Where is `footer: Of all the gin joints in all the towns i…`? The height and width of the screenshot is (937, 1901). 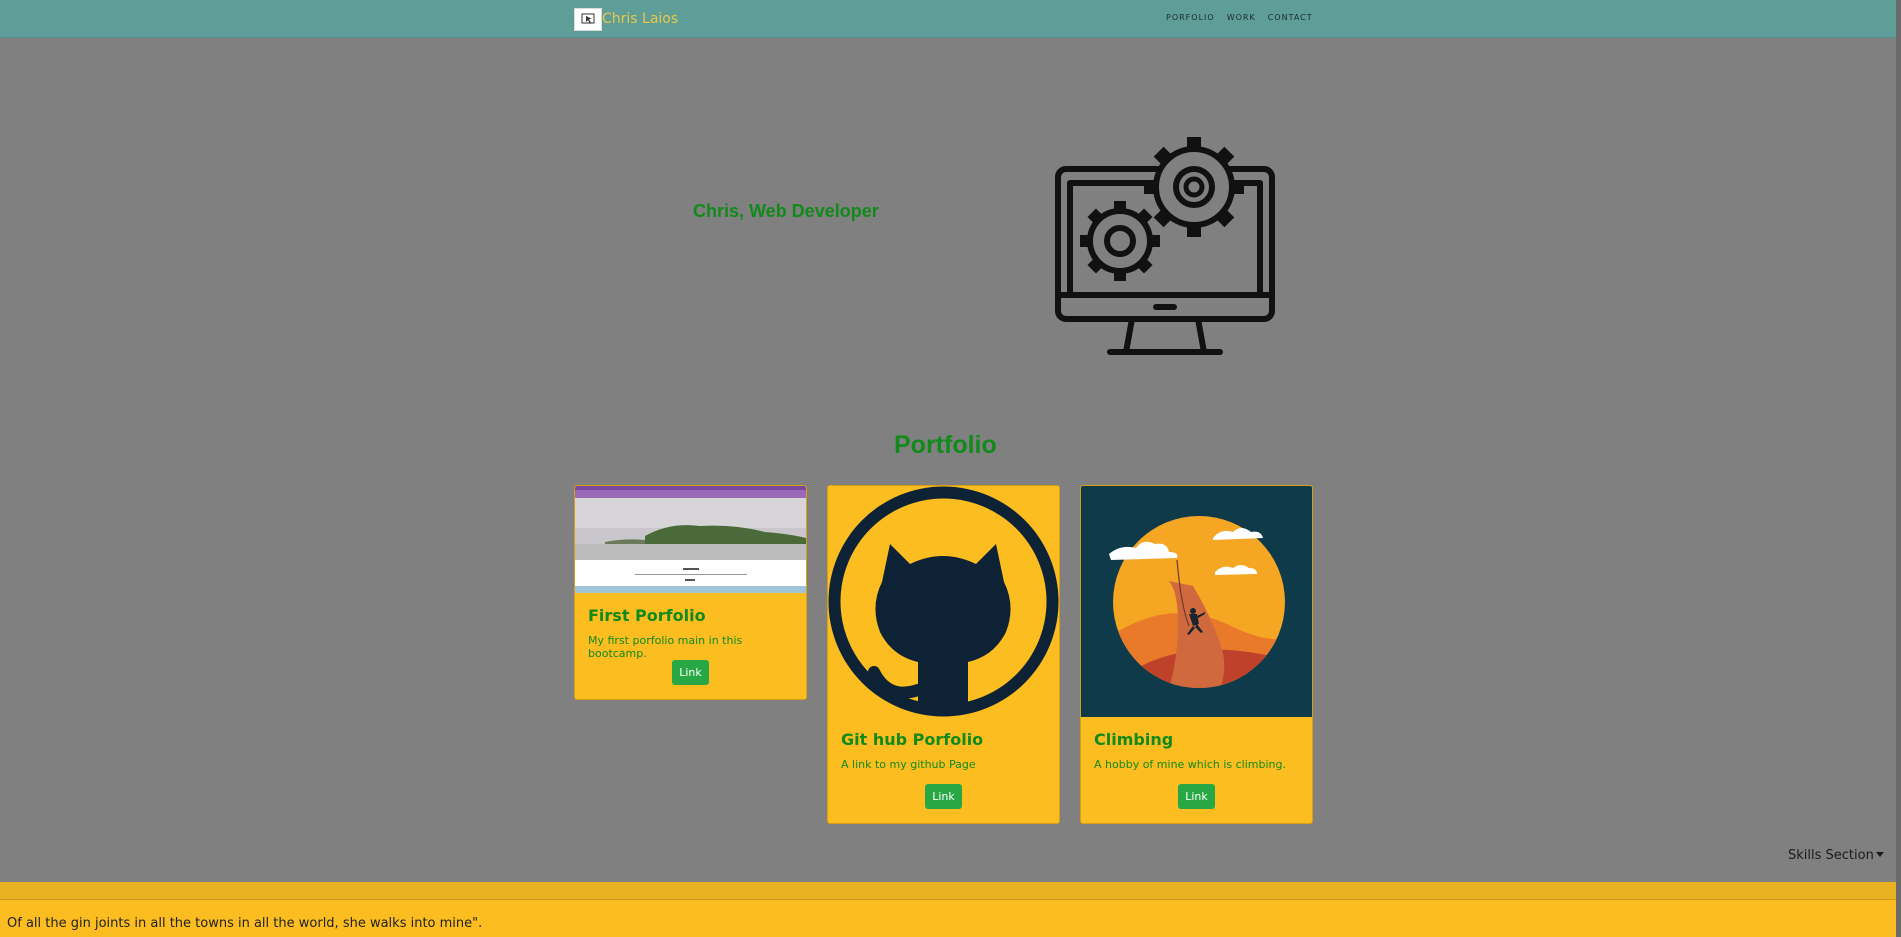
footer: Of all the gin joints in all the towns i… is located at coordinates (948, 918).